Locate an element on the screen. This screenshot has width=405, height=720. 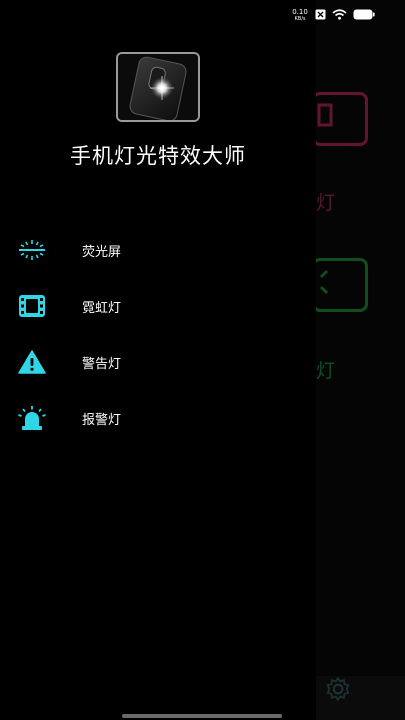
battery-icon is located at coordinates (364, 14).